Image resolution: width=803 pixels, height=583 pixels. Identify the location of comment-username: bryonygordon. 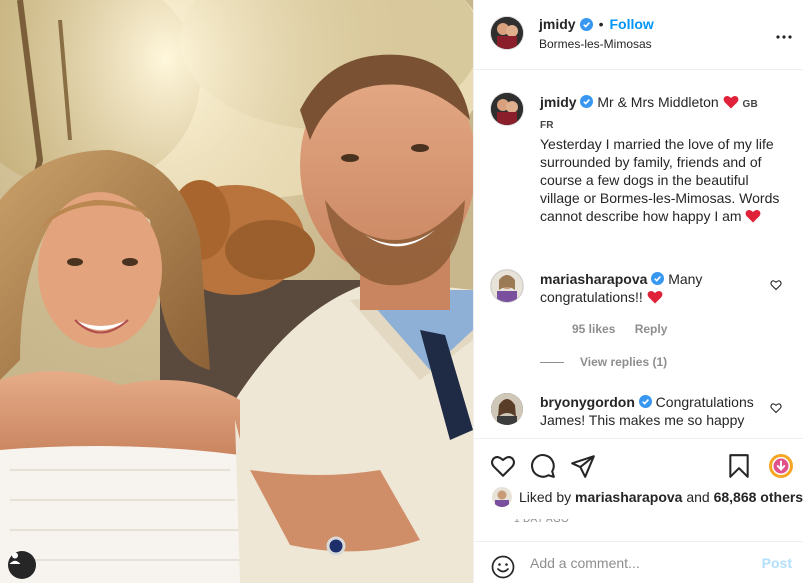
(587, 402).